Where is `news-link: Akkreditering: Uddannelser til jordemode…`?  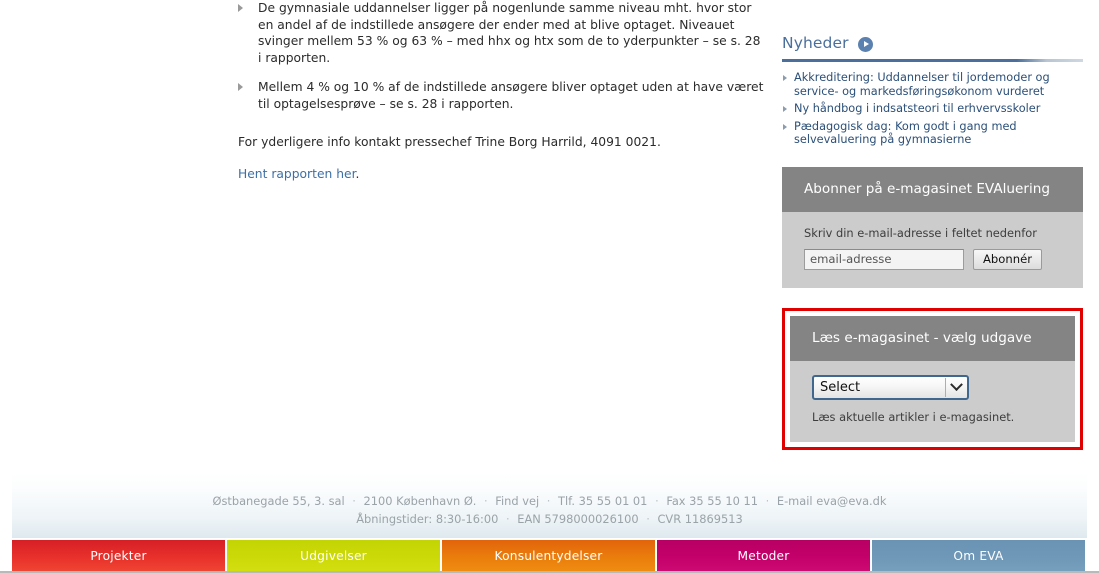
news-link: Akkreditering: Uddannelser til jordemode… is located at coordinates (922, 84).